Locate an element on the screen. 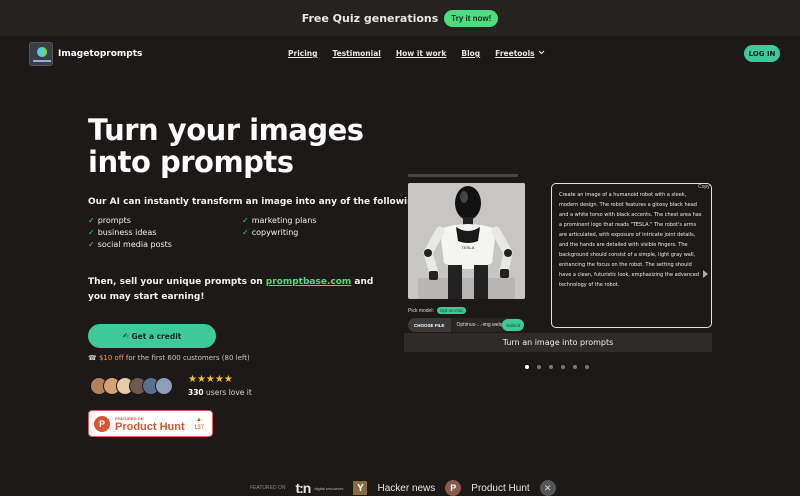 The height and width of the screenshot is (496, 800). x-logo-icon: ✕ is located at coordinates (547, 488).